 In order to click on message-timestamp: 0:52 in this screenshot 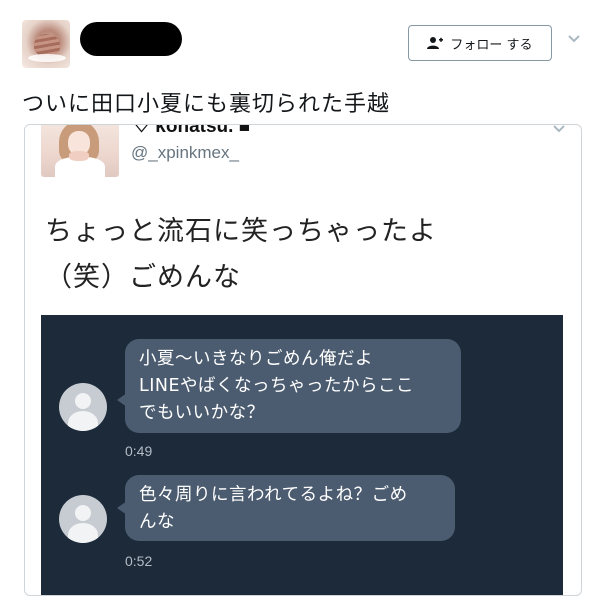, I will do `click(139, 561)`.